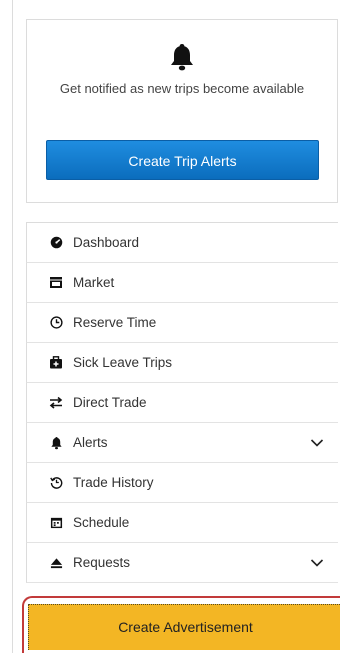  Describe the element at coordinates (90, 442) in the screenshot. I see `menu-item-label: Alerts` at that location.